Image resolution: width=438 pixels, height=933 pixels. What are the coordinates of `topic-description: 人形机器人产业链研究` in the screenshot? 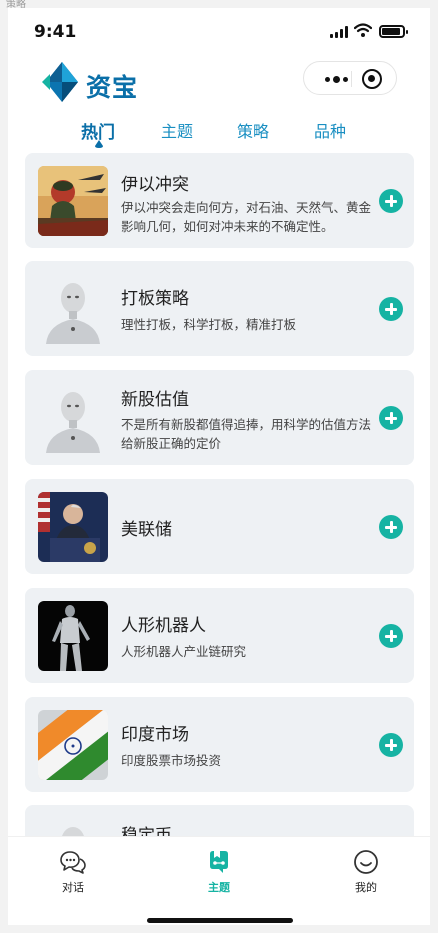 It's located at (184, 651).